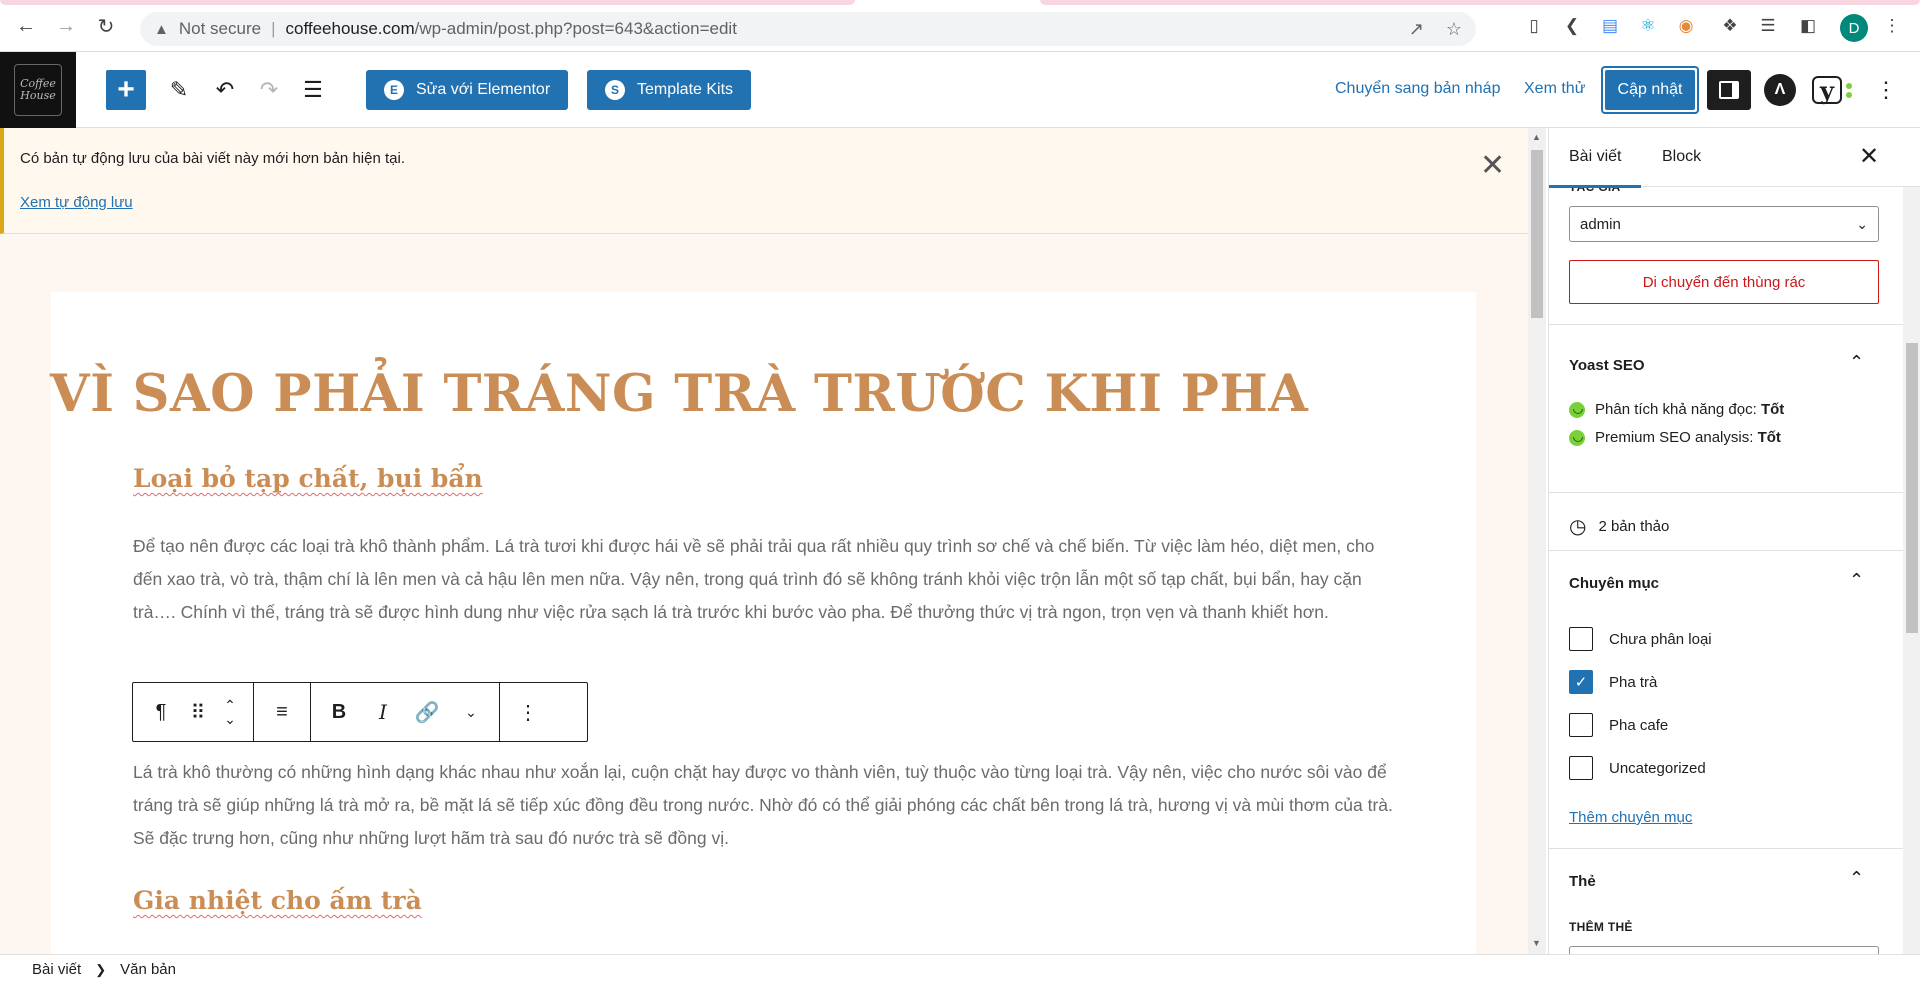 This screenshot has height=984, width=1920. What do you see at coordinates (1554, 89) in the screenshot?
I see `preview-link: Xem thử` at bounding box center [1554, 89].